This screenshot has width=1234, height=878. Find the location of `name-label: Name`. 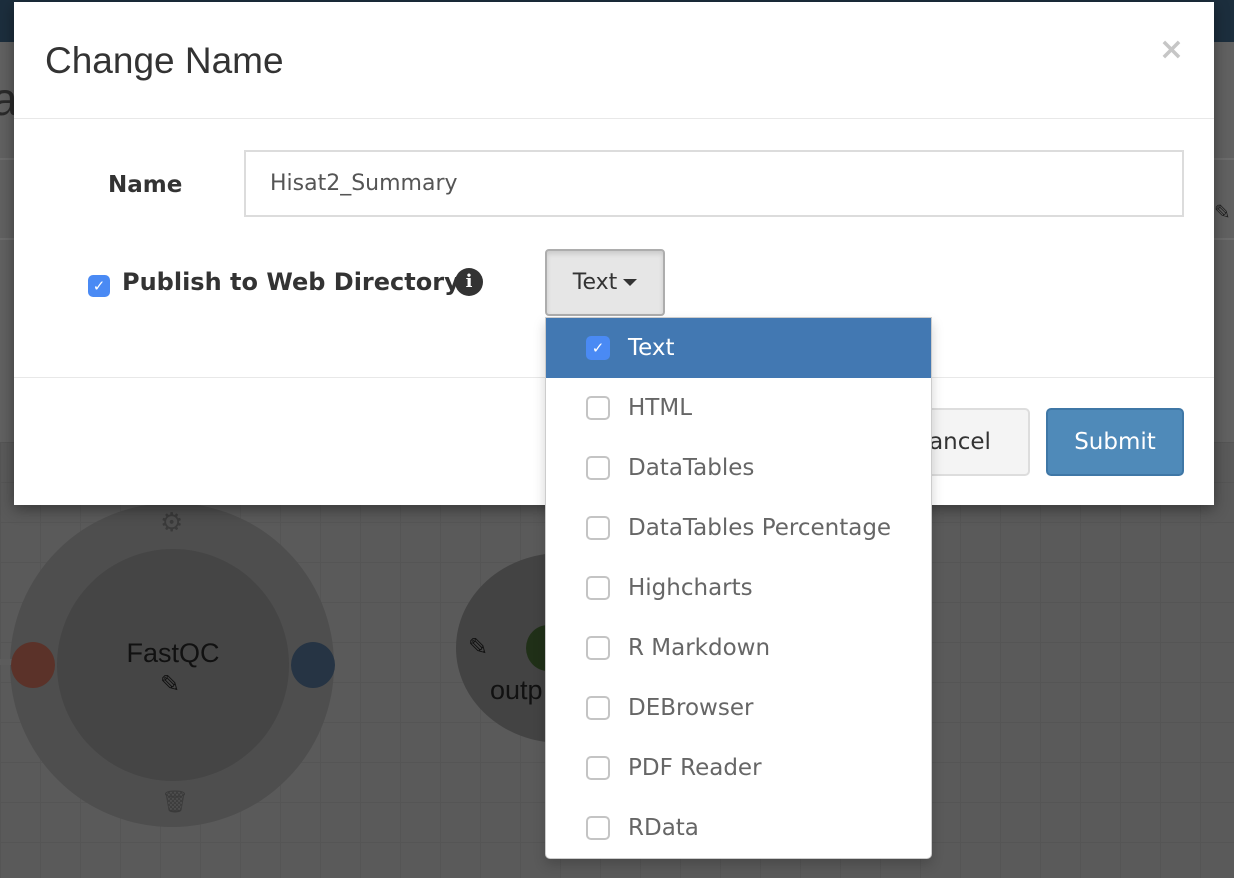

name-label: Name is located at coordinates (145, 185).